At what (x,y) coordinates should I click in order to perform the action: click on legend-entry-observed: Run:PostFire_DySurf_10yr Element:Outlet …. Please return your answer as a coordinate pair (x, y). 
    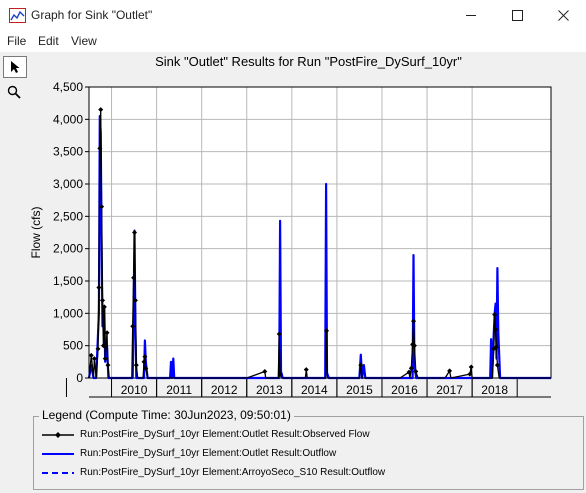
    Looking at the image, I should click on (310, 435).